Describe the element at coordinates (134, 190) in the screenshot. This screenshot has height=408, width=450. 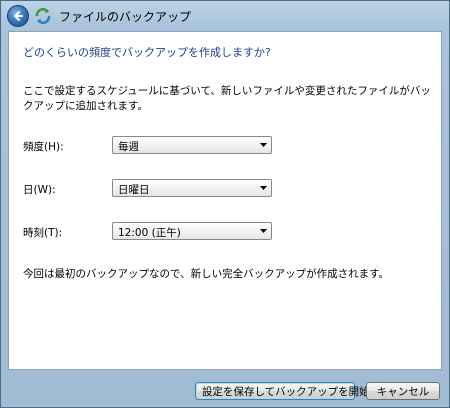
I see `day-value: 日曜日` at that location.